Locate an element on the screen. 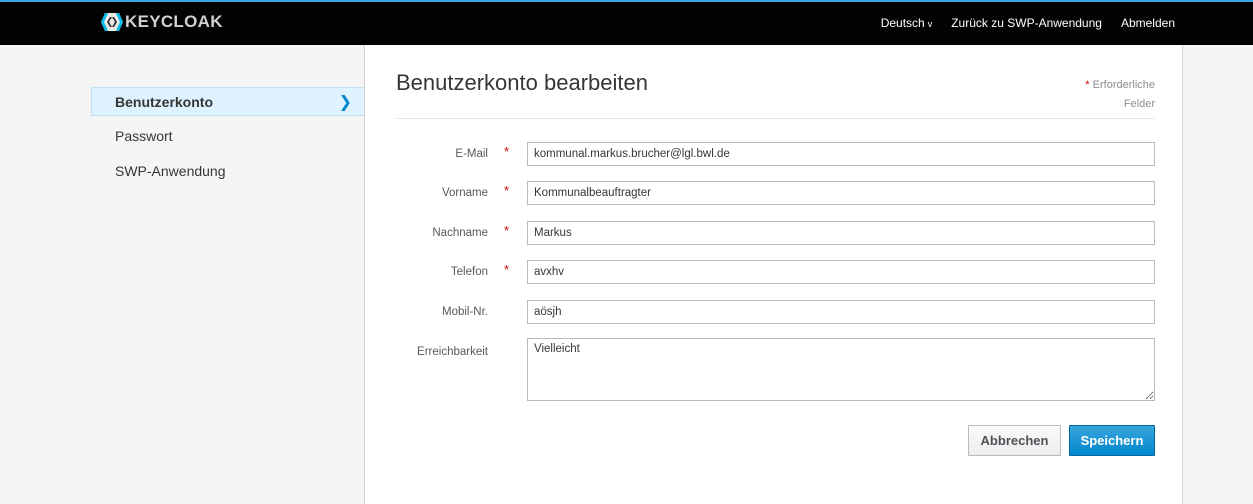 The width and height of the screenshot is (1253, 504). lastname-row: Nachname * is located at coordinates (767, 234).